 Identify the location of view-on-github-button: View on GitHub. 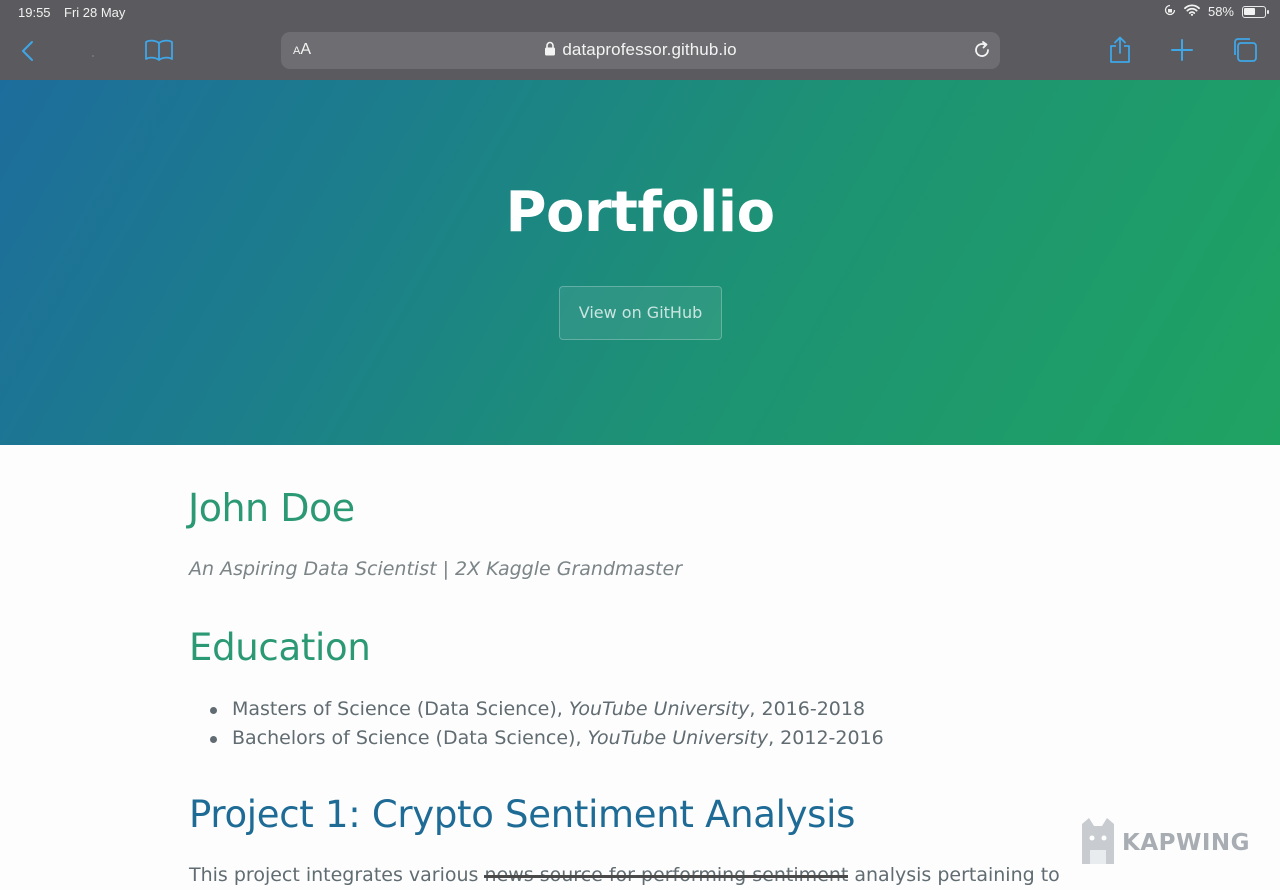
(640, 313).